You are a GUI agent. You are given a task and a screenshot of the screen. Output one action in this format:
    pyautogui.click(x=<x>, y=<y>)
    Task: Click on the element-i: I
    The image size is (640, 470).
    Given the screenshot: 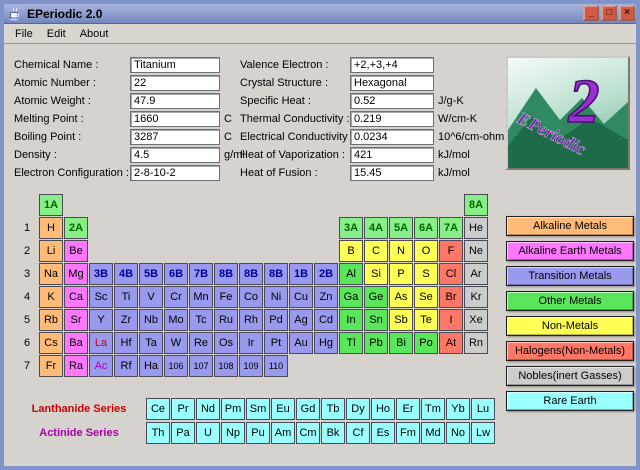 What is the action you would take?
    pyautogui.click(x=451, y=320)
    